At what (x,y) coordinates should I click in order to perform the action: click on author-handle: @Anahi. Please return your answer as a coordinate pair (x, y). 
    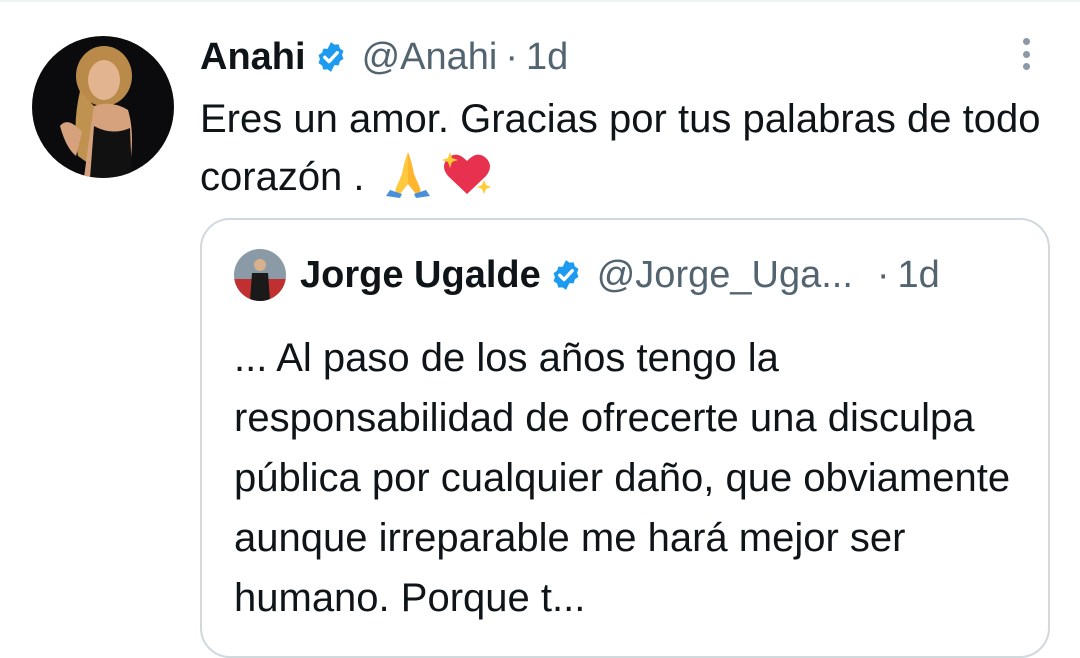
    Looking at the image, I should click on (430, 57).